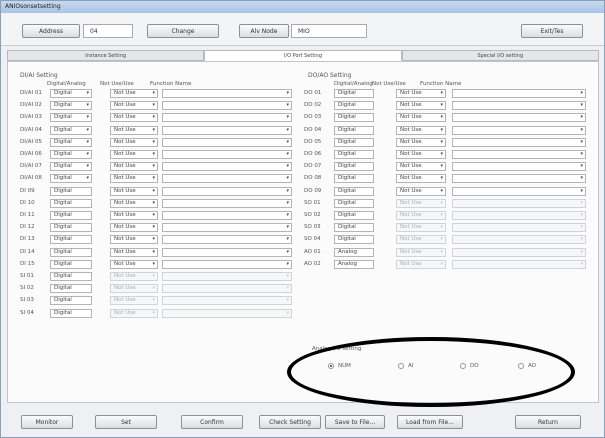  Describe the element at coordinates (264, 31) in the screenshot. I see `alv-node-button: Alv Node` at that location.